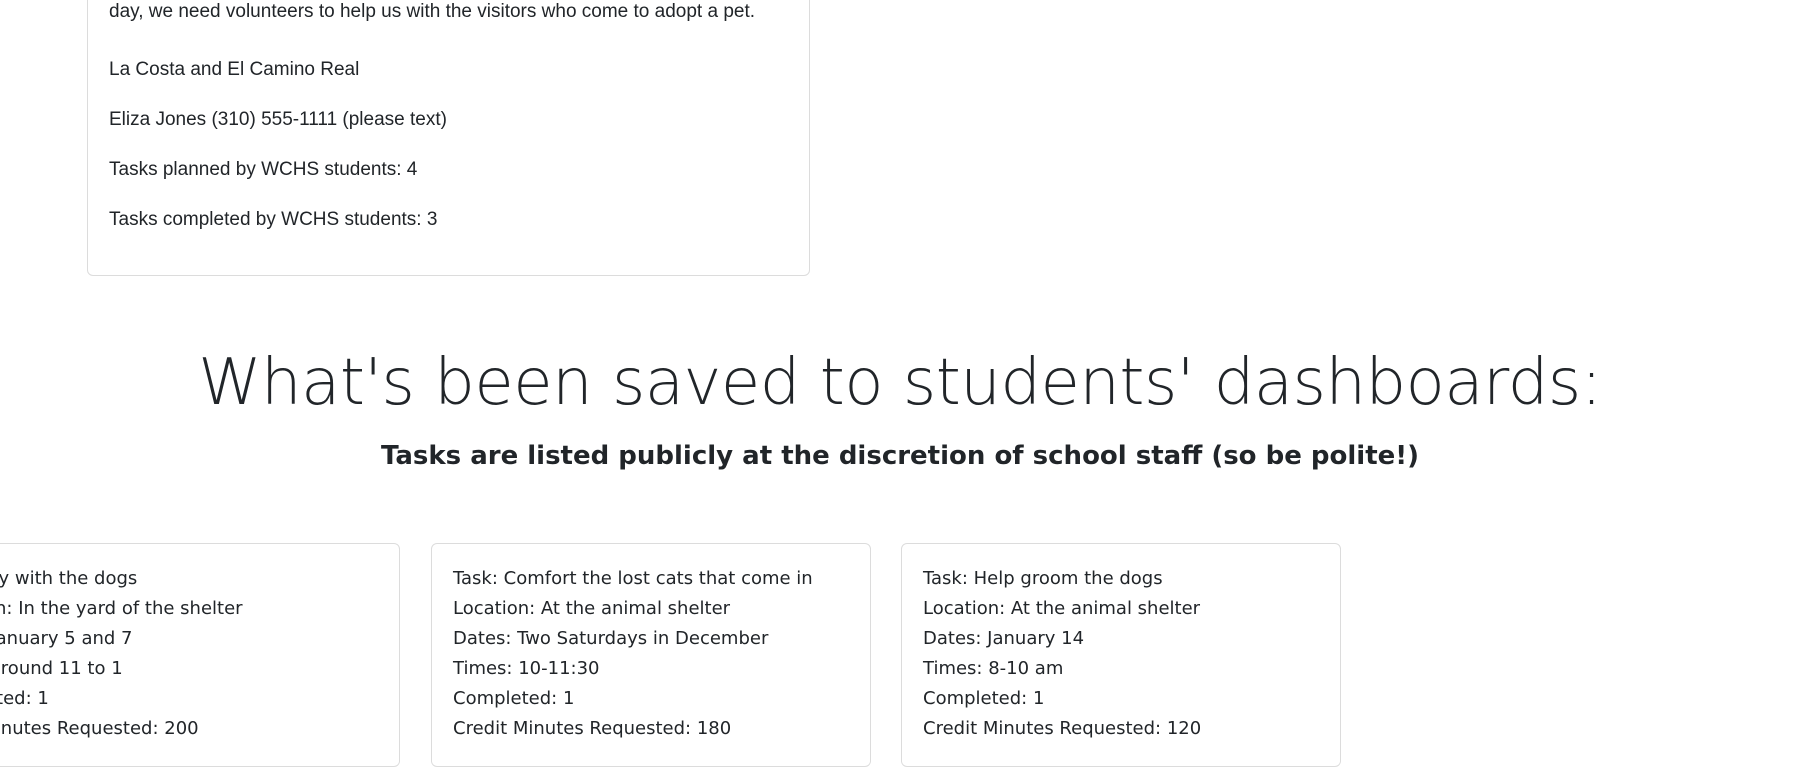 This screenshot has height=782, width=1817. Describe the element at coordinates (121, 608) in the screenshot. I see `task-location: ocation: In the yard of the shelter` at that location.